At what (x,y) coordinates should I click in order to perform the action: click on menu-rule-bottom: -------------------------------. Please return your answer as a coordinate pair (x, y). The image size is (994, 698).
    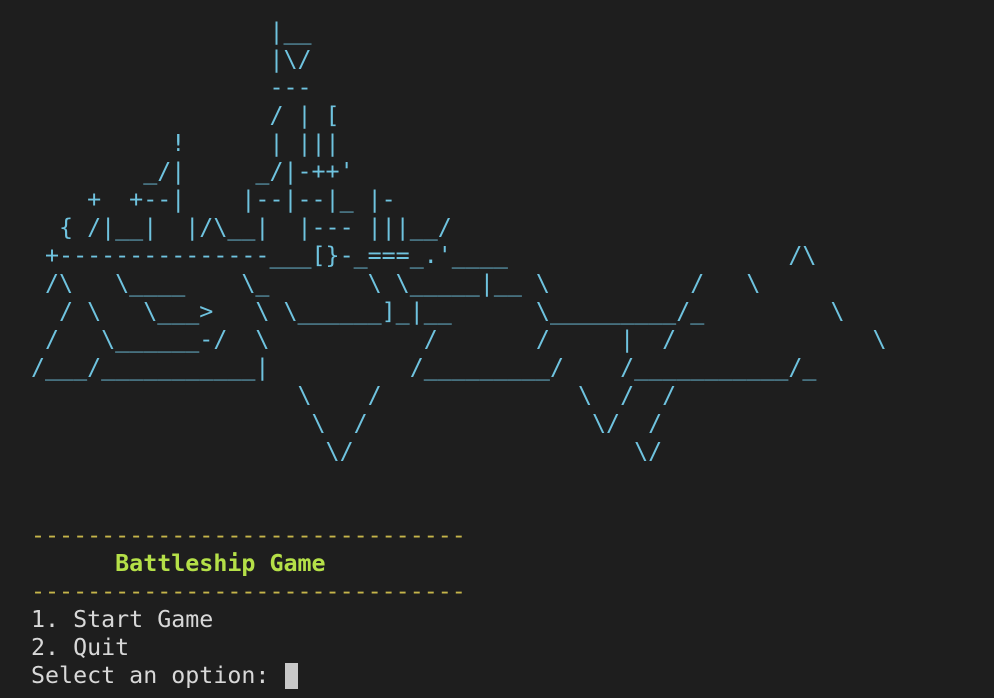
    Looking at the image, I should click on (248, 591).